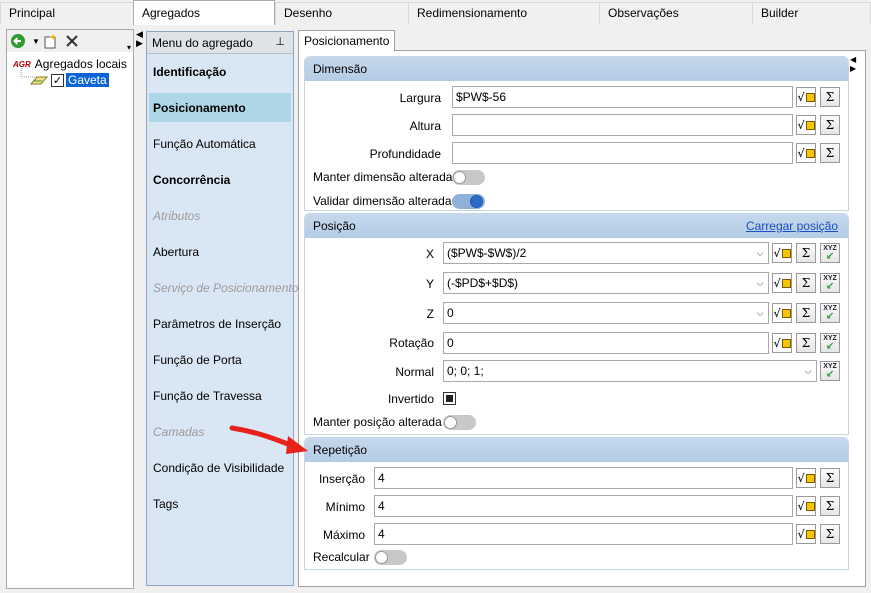 The width and height of the screenshot is (871, 593). What do you see at coordinates (268, 439) in the screenshot?
I see `annotation-arrow` at bounding box center [268, 439].